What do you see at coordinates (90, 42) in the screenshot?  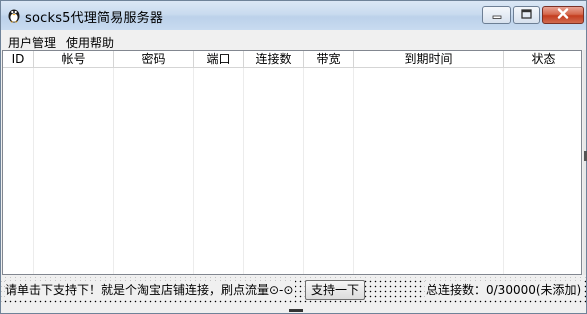 I see `menu-help: 使用帮助` at bounding box center [90, 42].